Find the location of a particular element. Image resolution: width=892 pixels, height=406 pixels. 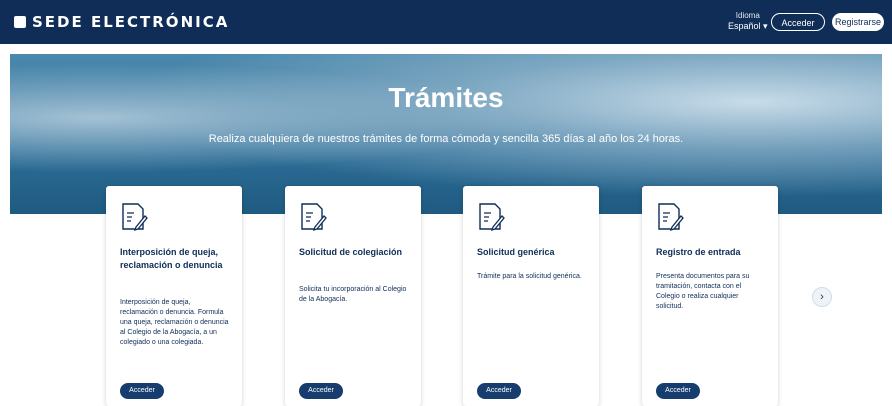

chevron-right-icon: › is located at coordinates (822, 297).